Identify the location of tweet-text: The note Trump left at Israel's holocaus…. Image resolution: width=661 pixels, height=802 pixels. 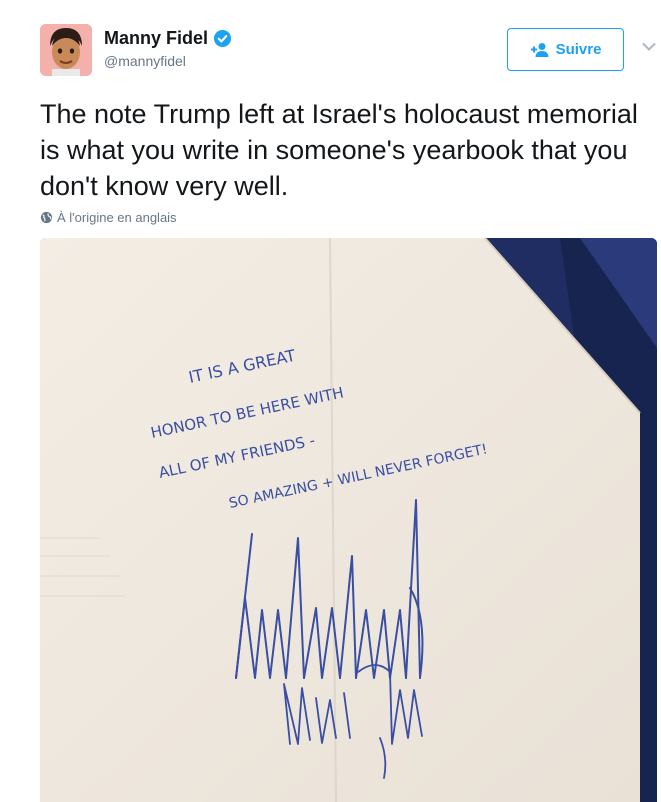
(339, 150).